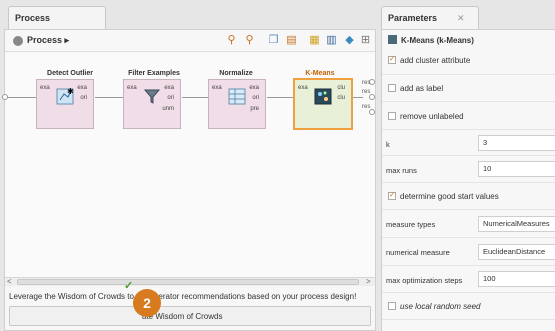  What do you see at coordinates (516, 224) in the screenshot?
I see `measure-types-select: NumericalMeasures` at bounding box center [516, 224].